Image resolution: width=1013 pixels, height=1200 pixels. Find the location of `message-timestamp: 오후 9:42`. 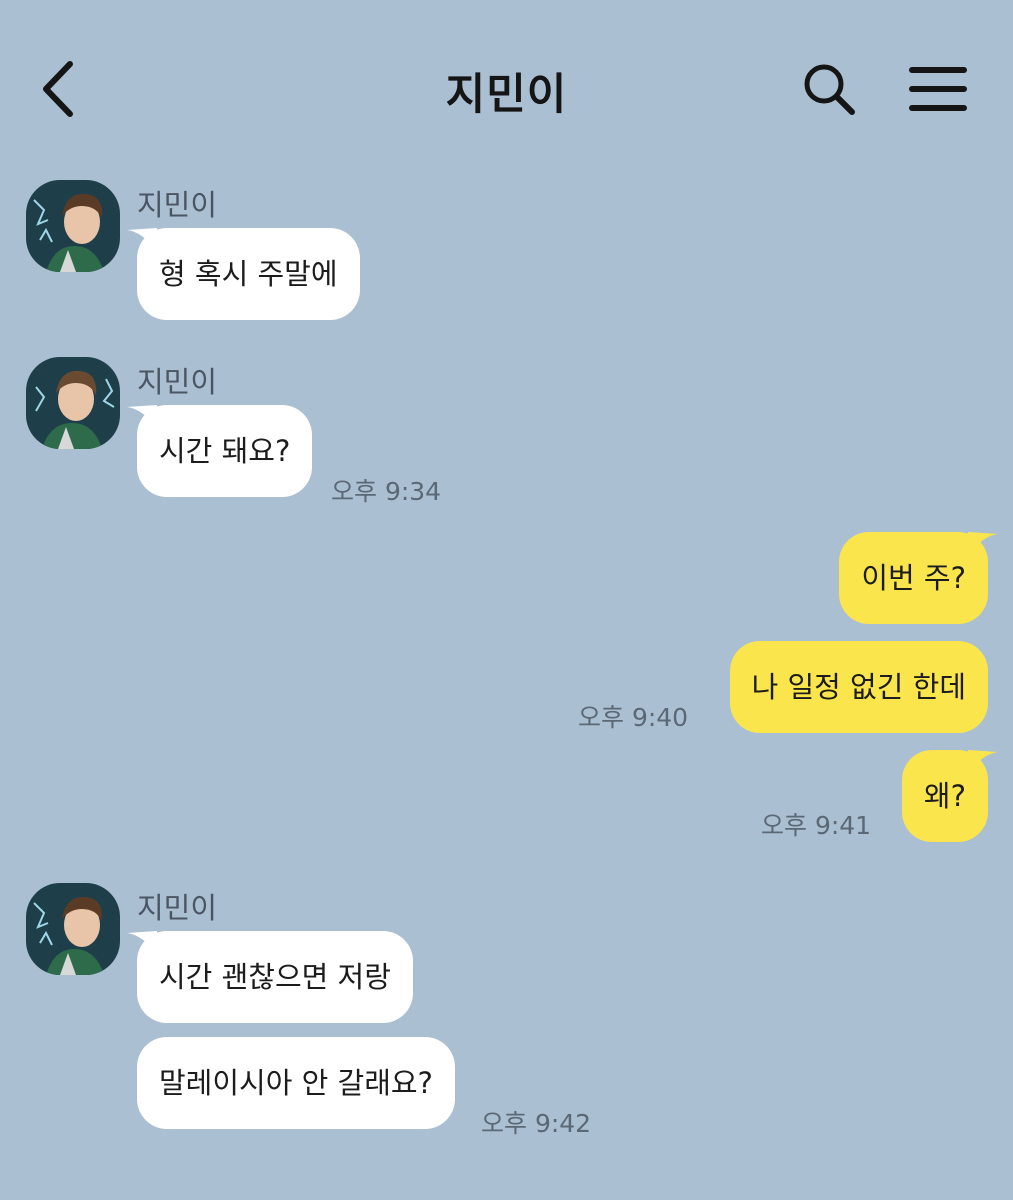

message-timestamp: 오후 9:42 is located at coordinates (536, 1123).